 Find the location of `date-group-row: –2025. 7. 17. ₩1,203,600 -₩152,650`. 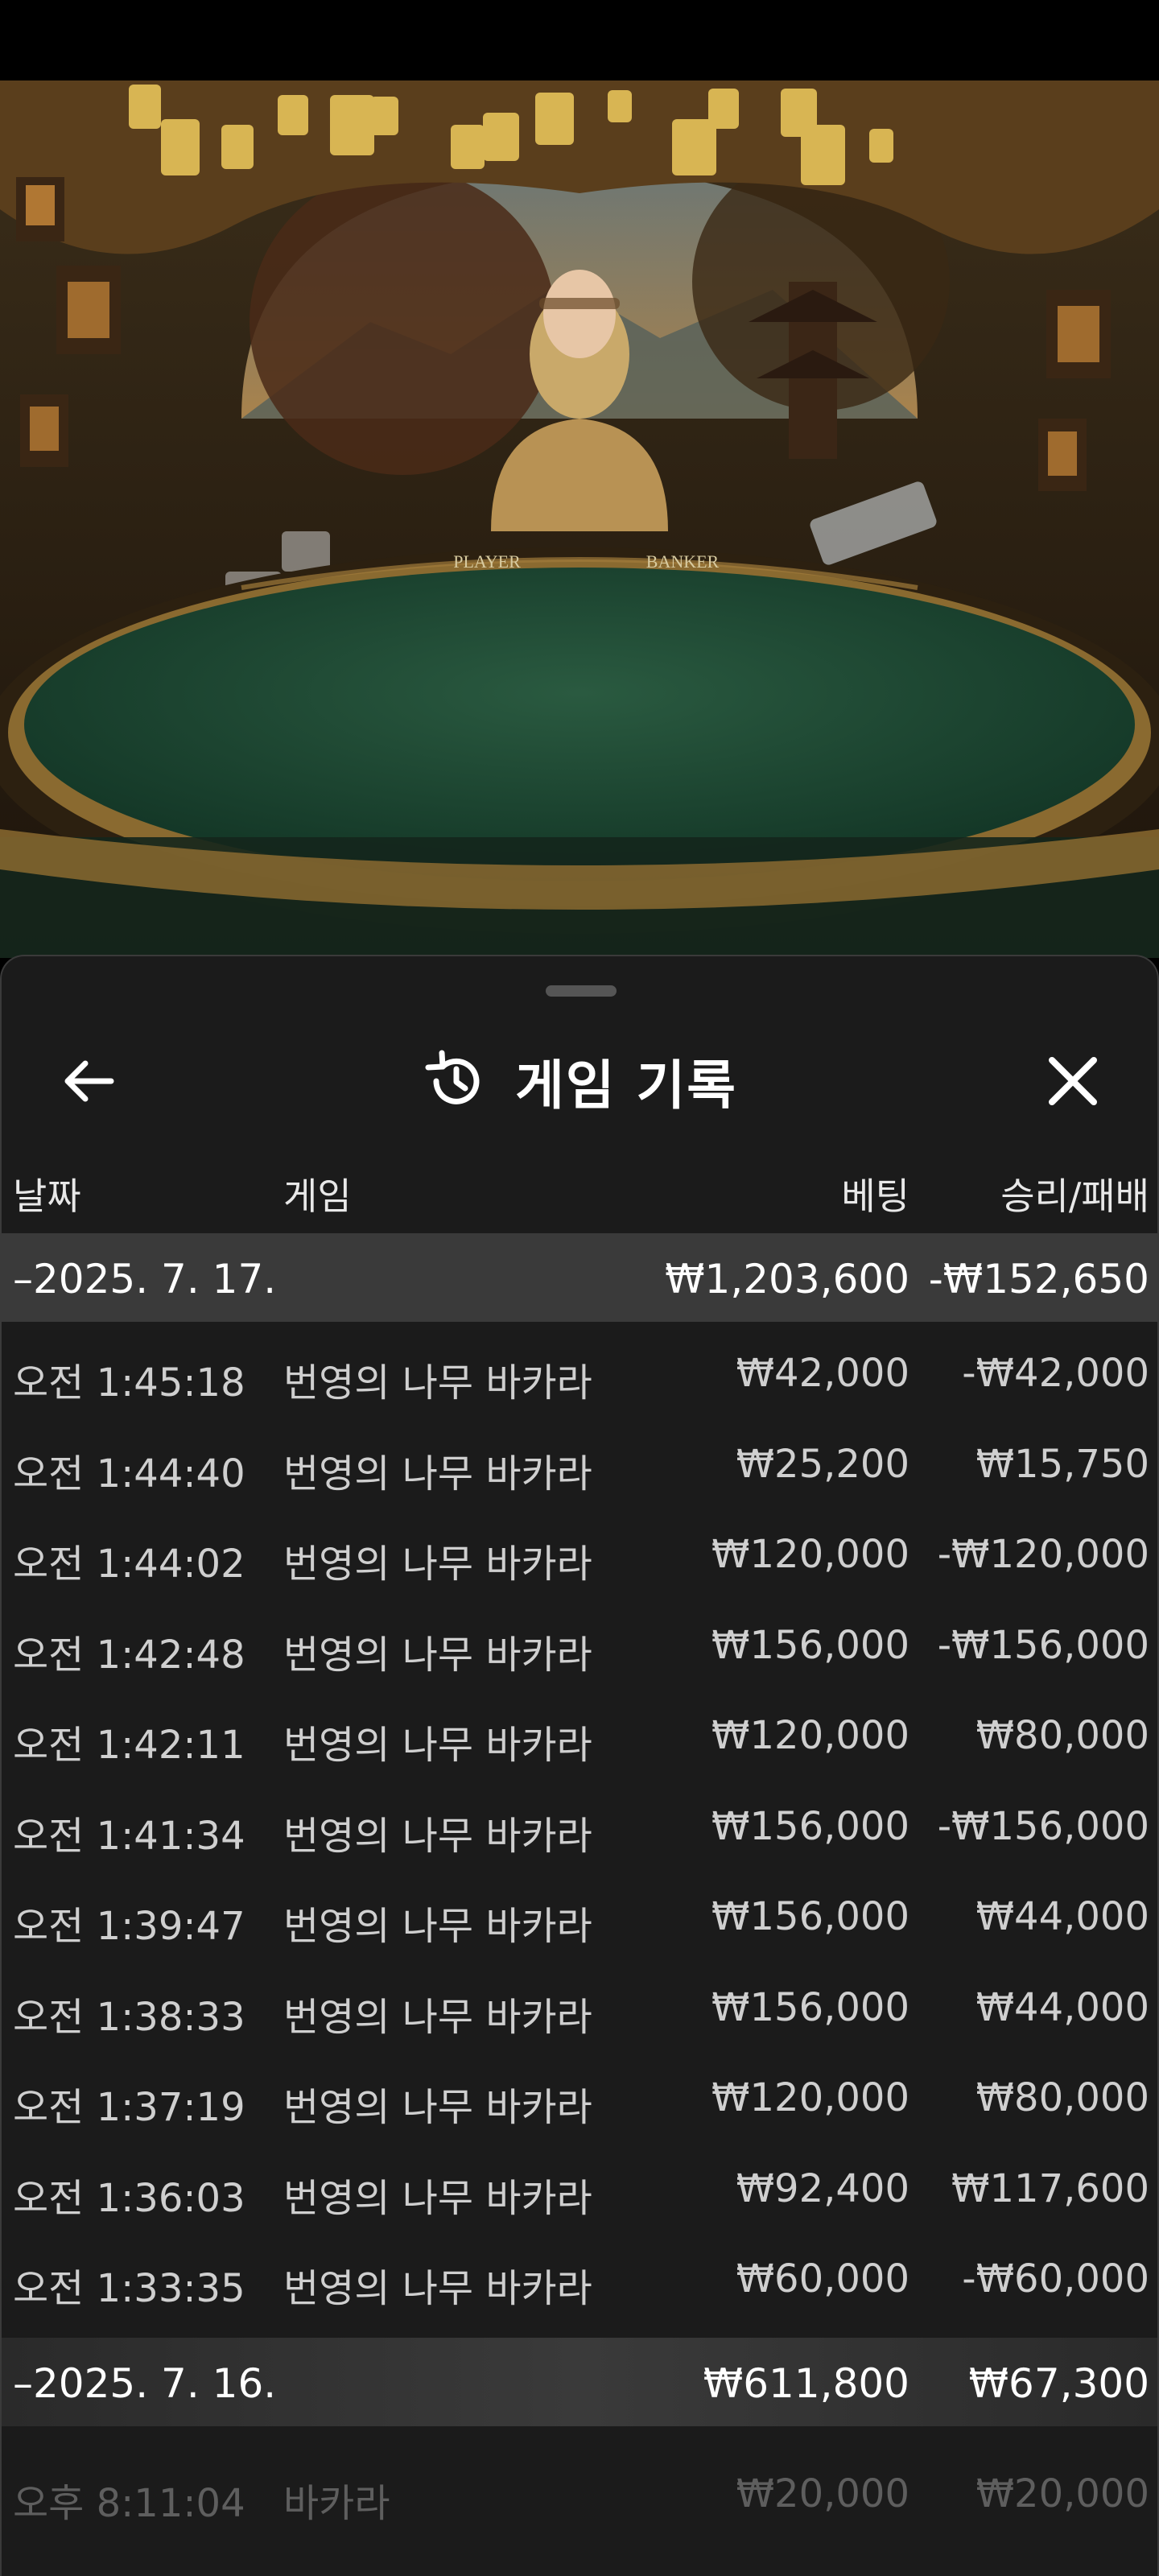

date-group-row: –2025. 7. 17. ₩1,203,600 -₩152,650 is located at coordinates (579, 1277).